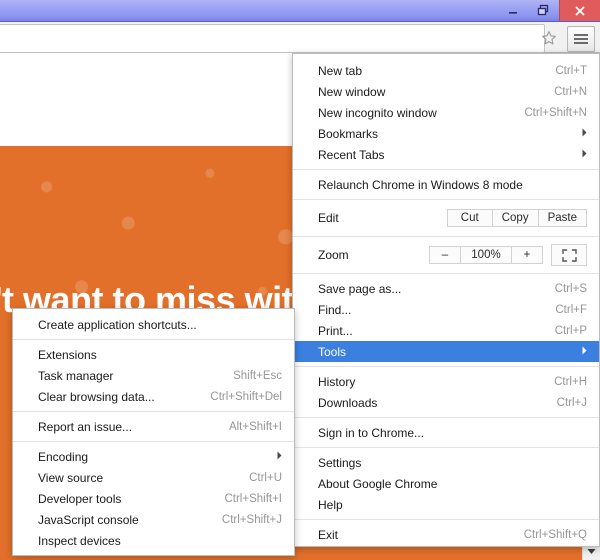 This screenshot has height=560, width=600. Describe the element at coordinates (446, 402) in the screenshot. I see `menu-item-downloads: Downloads Ctrl+J` at that location.